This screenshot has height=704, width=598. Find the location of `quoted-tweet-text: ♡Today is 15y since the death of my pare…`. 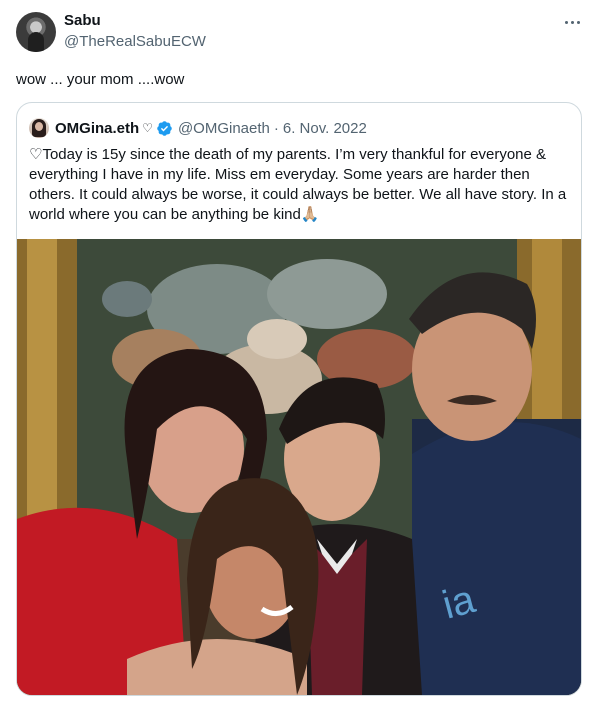

quoted-tweet-text: ♡Today is 15y since the death of my pare… is located at coordinates (298, 184).